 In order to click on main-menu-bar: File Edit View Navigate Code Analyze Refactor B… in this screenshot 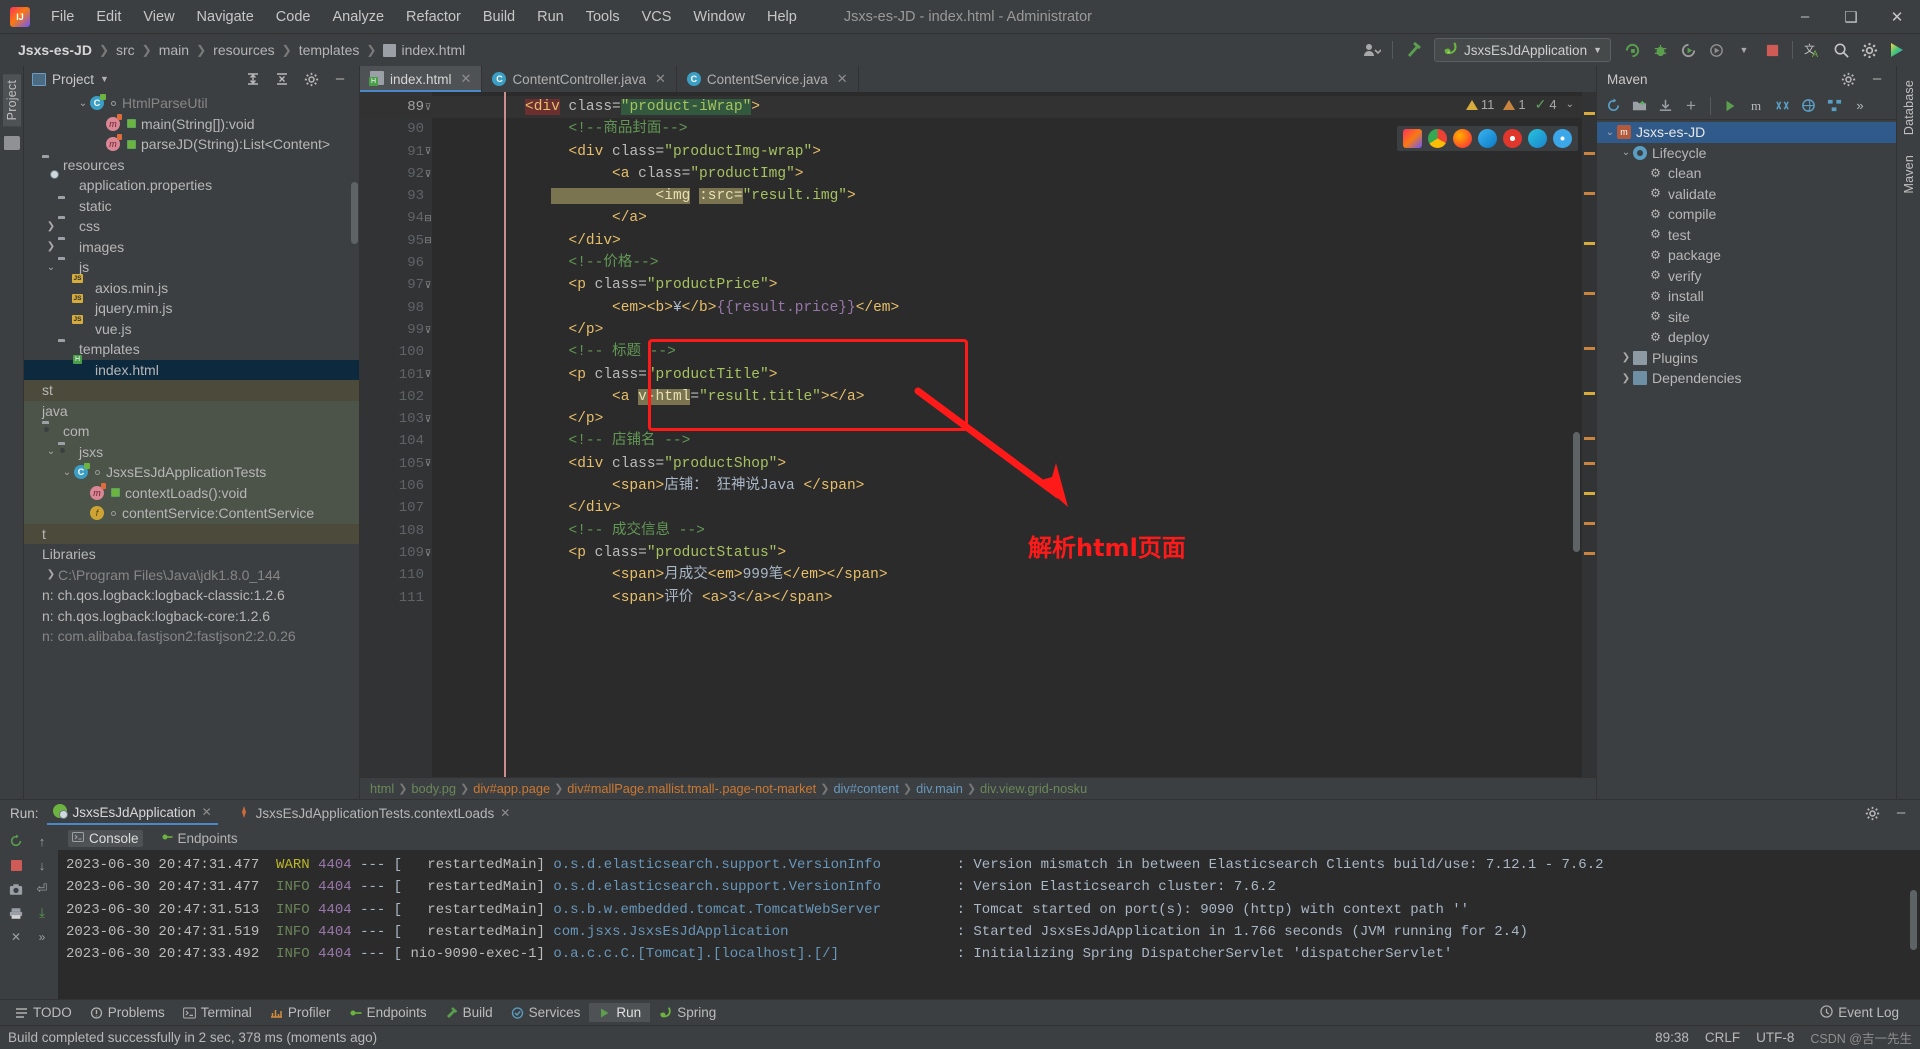, I will do `click(424, 17)`.